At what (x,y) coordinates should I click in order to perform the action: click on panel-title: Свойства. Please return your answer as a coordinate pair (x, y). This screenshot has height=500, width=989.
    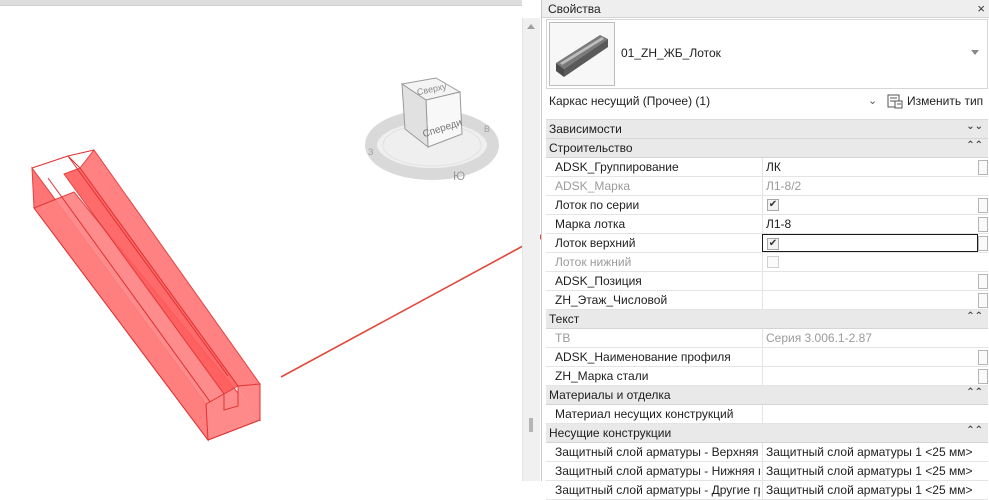
    Looking at the image, I should click on (574, 9).